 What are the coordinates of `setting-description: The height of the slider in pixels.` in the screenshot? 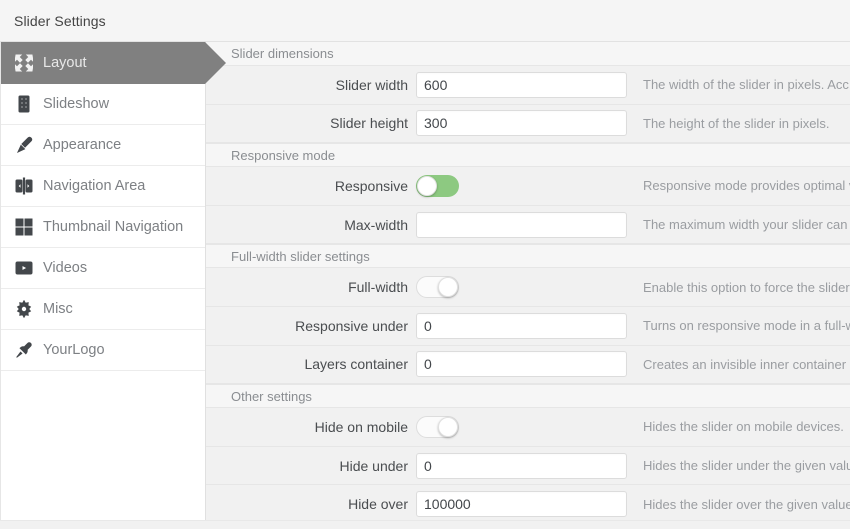 It's located at (736, 123).